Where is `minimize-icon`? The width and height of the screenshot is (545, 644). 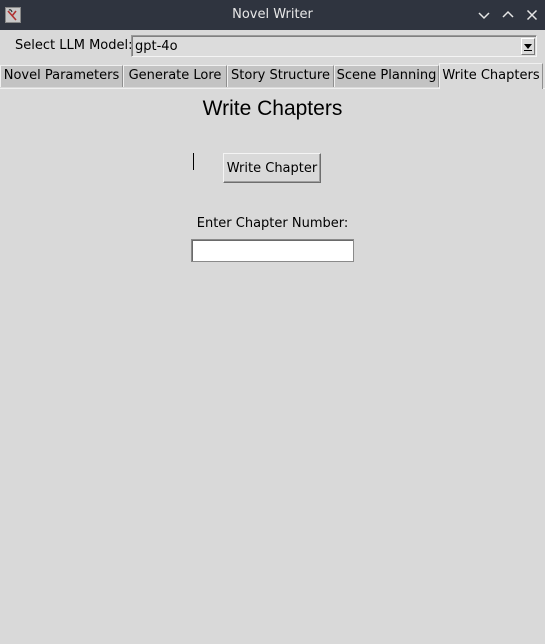
minimize-icon is located at coordinates (484, 15).